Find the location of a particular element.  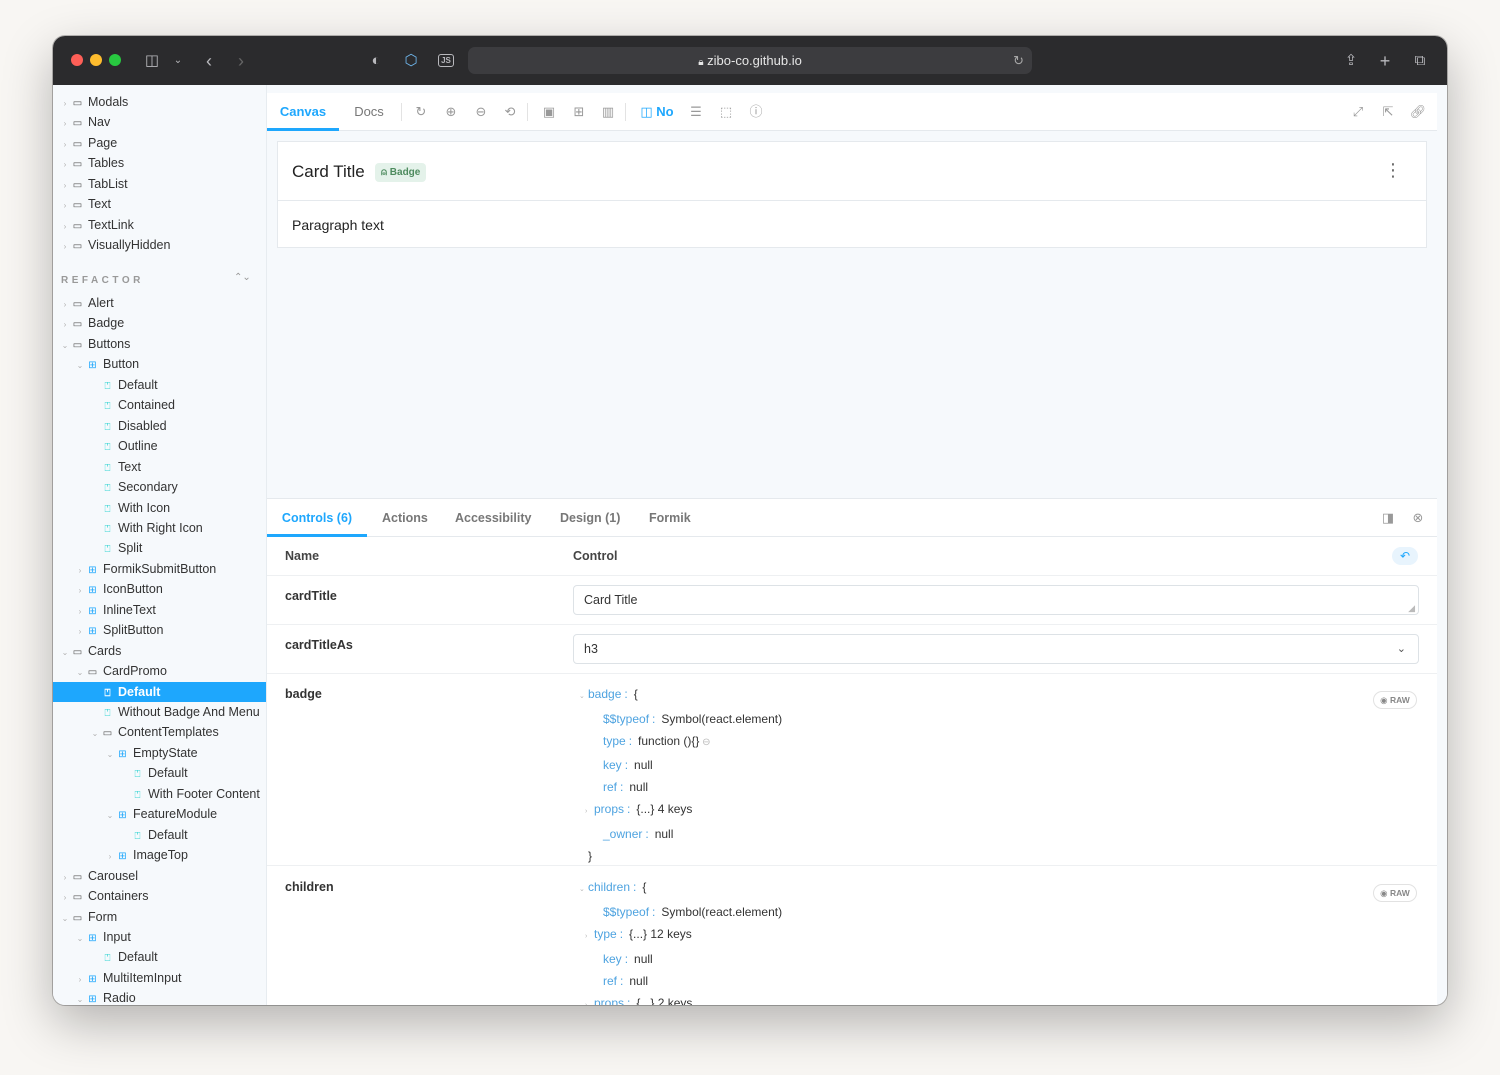

chevron-down-icon: ⌄ is located at coordinates (178, 61).